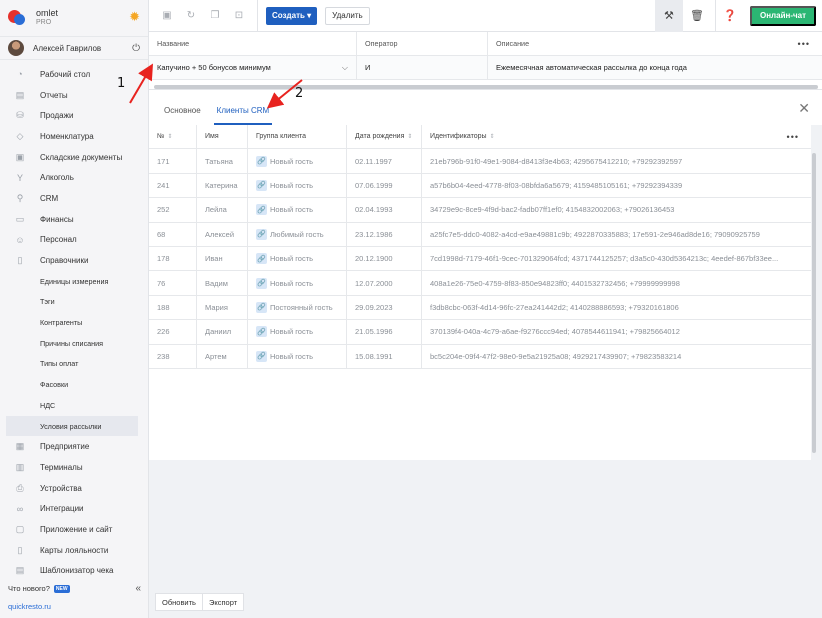  Describe the element at coordinates (173, 332) in the screenshot. I see `table-cell: 226` at that location.